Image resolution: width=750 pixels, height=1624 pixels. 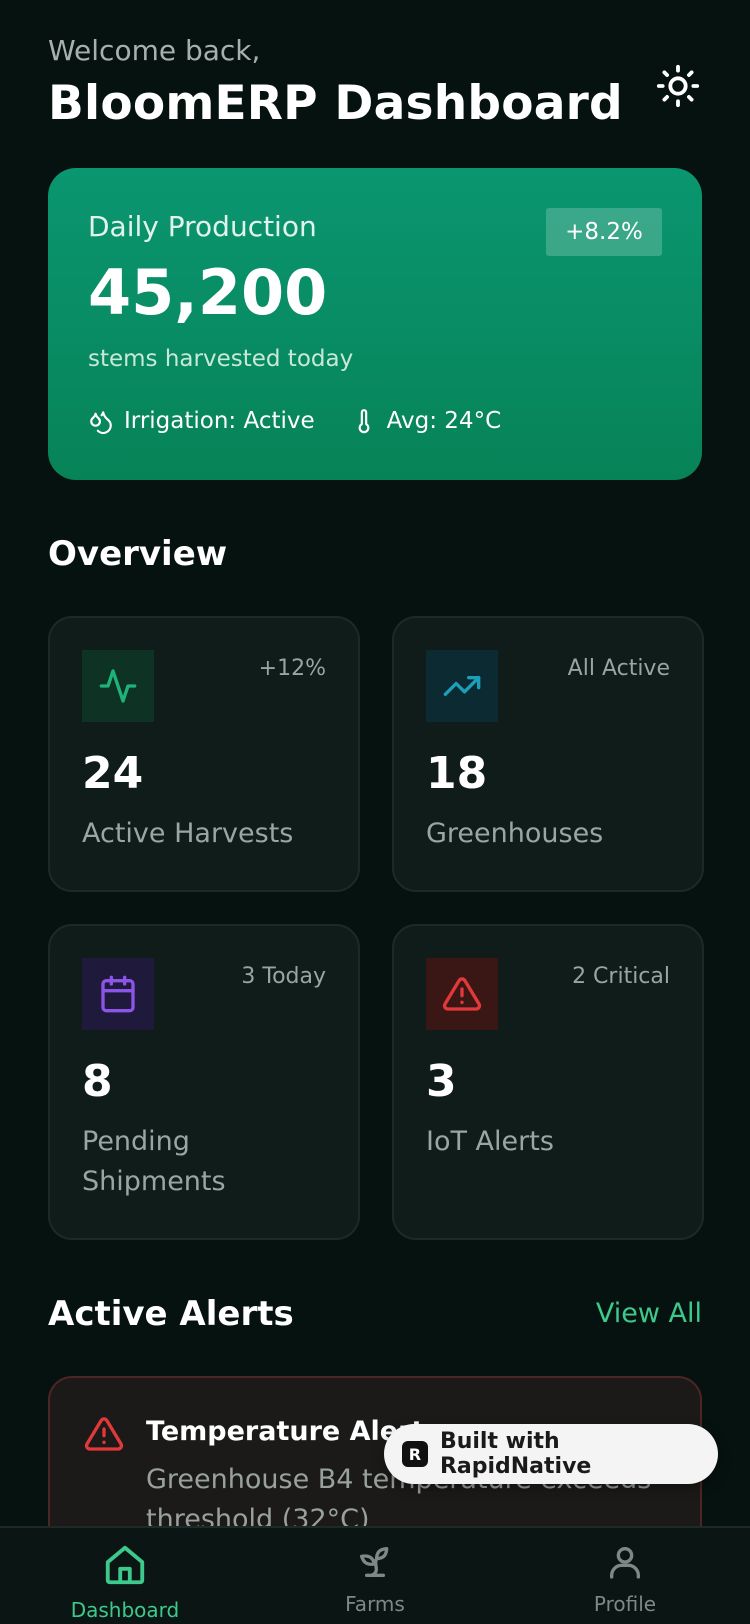 What do you see at coordinates (188, 833) in the screenshot?
I see `stat-label: Active Harvests` at bounding box center [188, 833].